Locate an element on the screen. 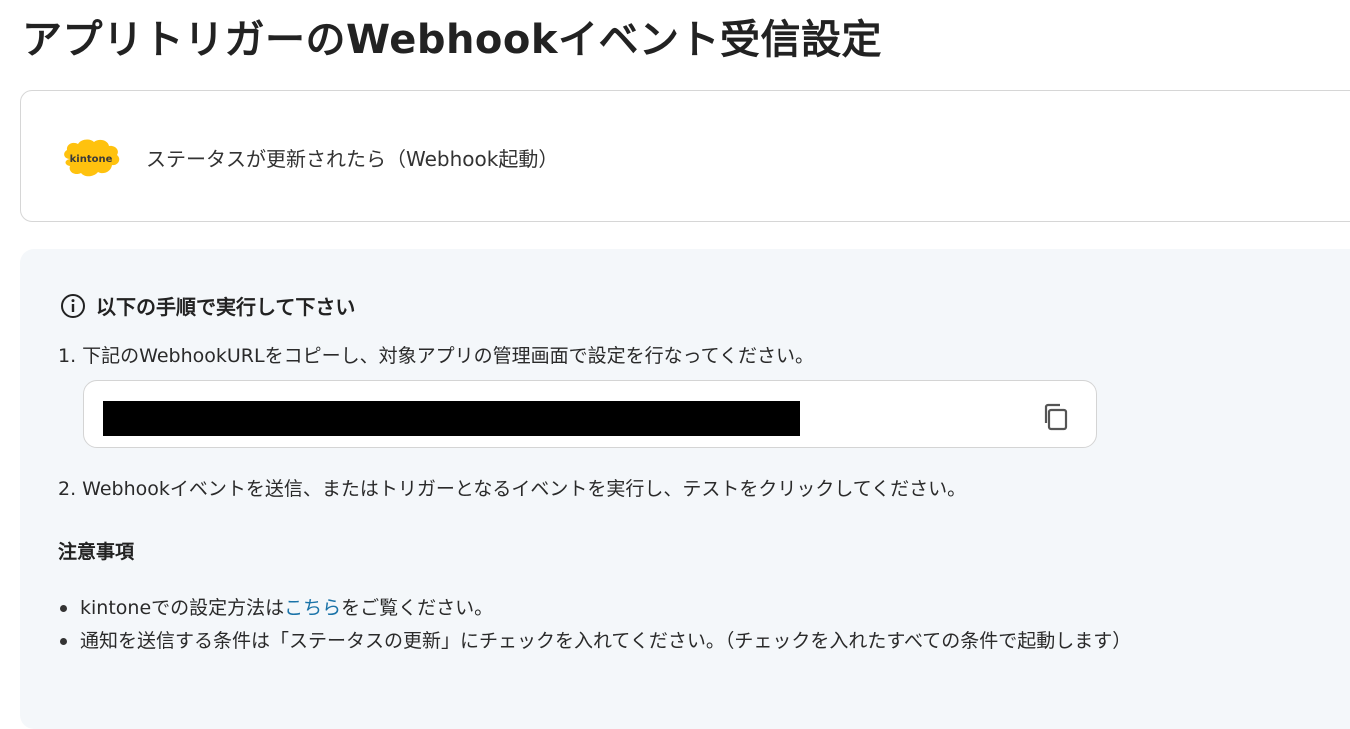  webhook-url-value-redacted is located at coordinates (451, 418).